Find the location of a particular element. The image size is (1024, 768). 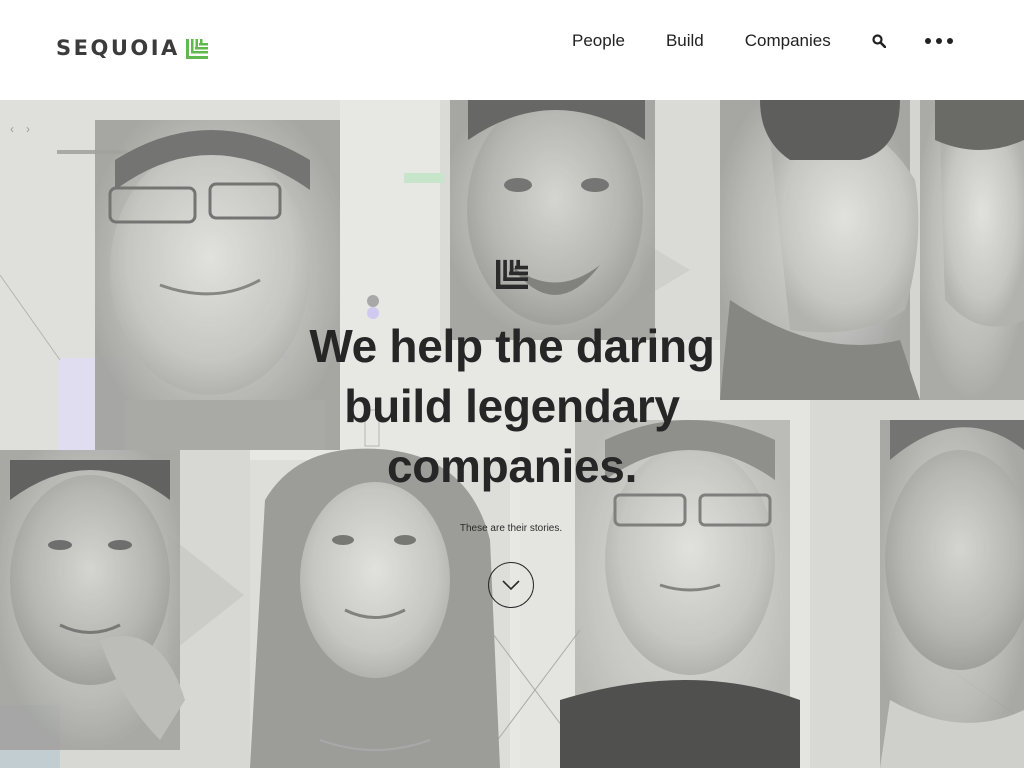

more-menu-button is located at coordinates (938, 41).